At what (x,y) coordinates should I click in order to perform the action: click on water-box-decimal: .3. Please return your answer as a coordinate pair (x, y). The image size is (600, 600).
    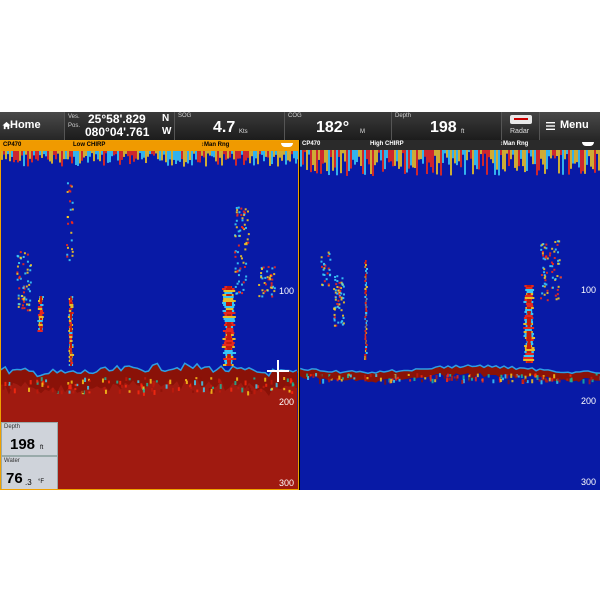
    Looking at the image, I should click on (28, 482).